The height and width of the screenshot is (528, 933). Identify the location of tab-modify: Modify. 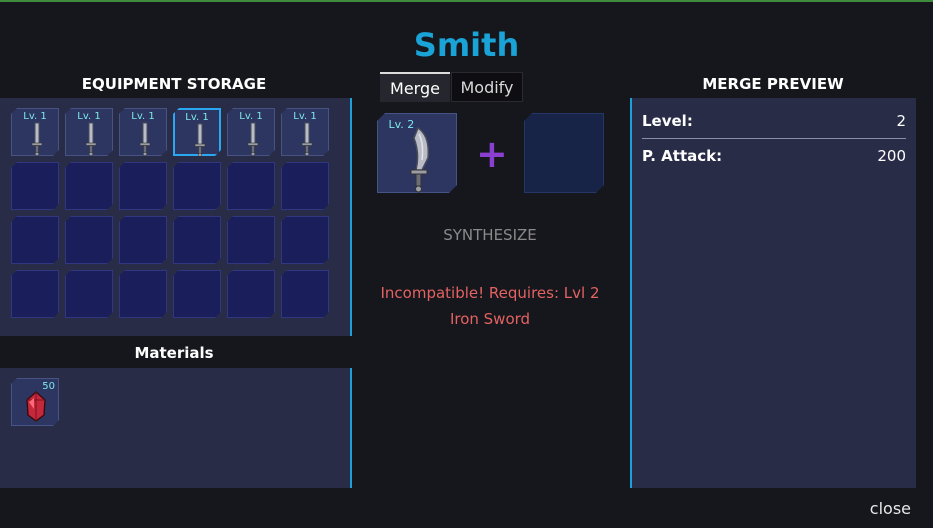
(487, 87).